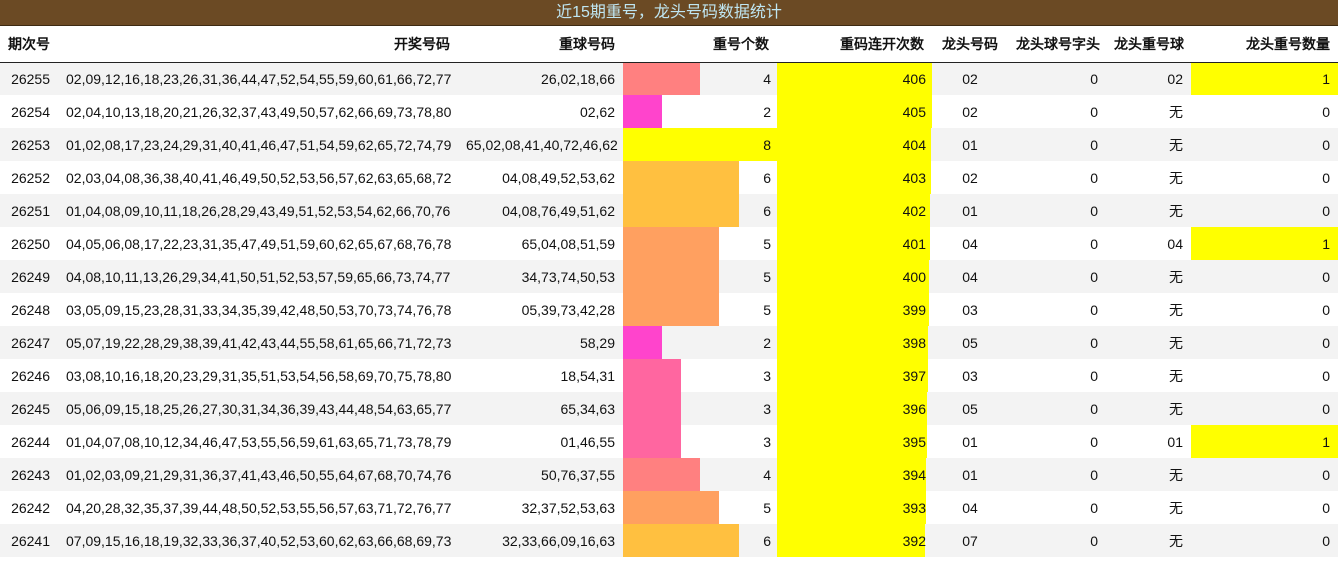 The width and height of the screenshot is (1338, 561). I want to click on repeat-streak-value: 396, so click(914, 408).